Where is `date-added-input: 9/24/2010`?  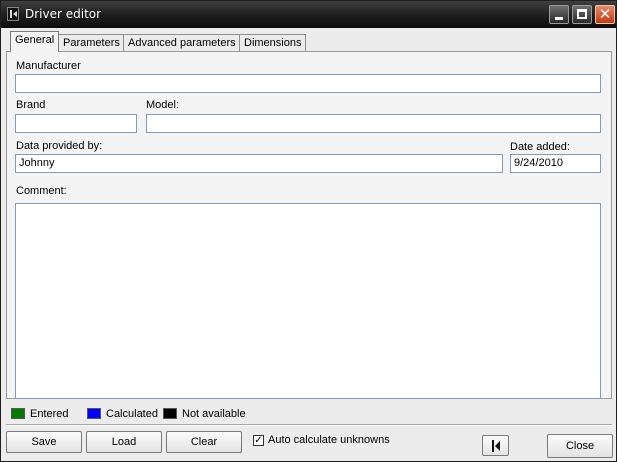
date-added-input: 9/24/2010 is located at coordinates (555, 163).